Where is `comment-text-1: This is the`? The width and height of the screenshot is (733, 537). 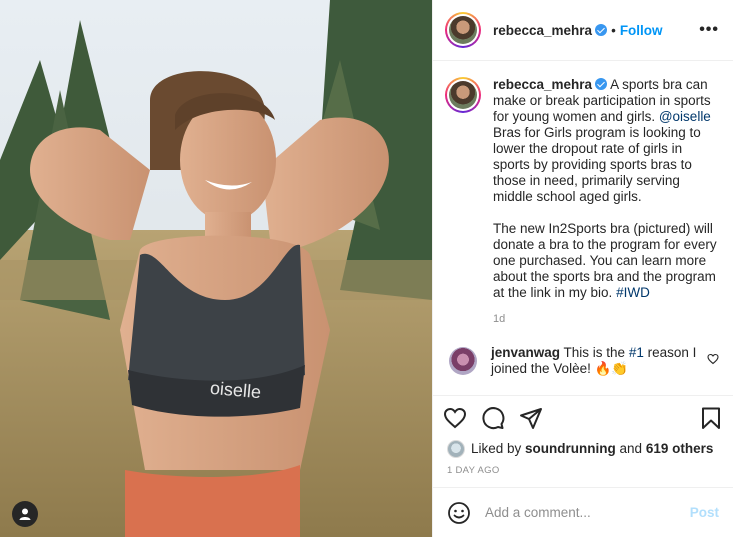 comment-text-1: This is the is located at coordinates (596, 352).